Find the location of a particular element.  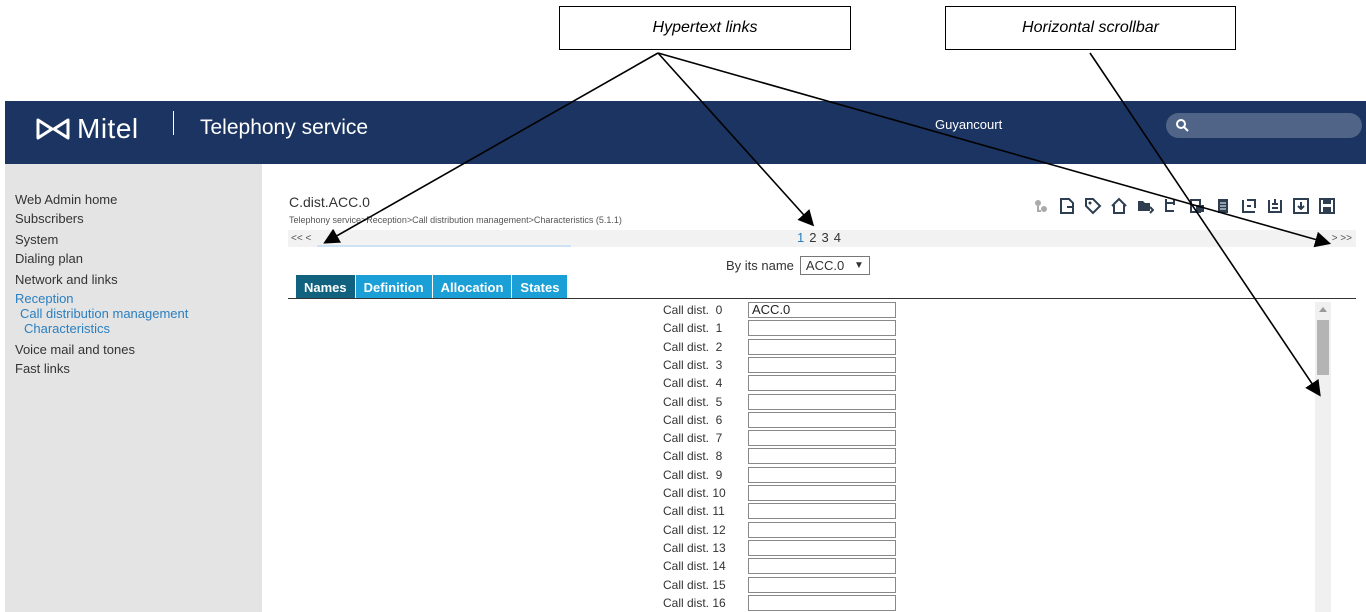

sidebar-item-fast-links: Fast links is located at coordinates (42, 368).